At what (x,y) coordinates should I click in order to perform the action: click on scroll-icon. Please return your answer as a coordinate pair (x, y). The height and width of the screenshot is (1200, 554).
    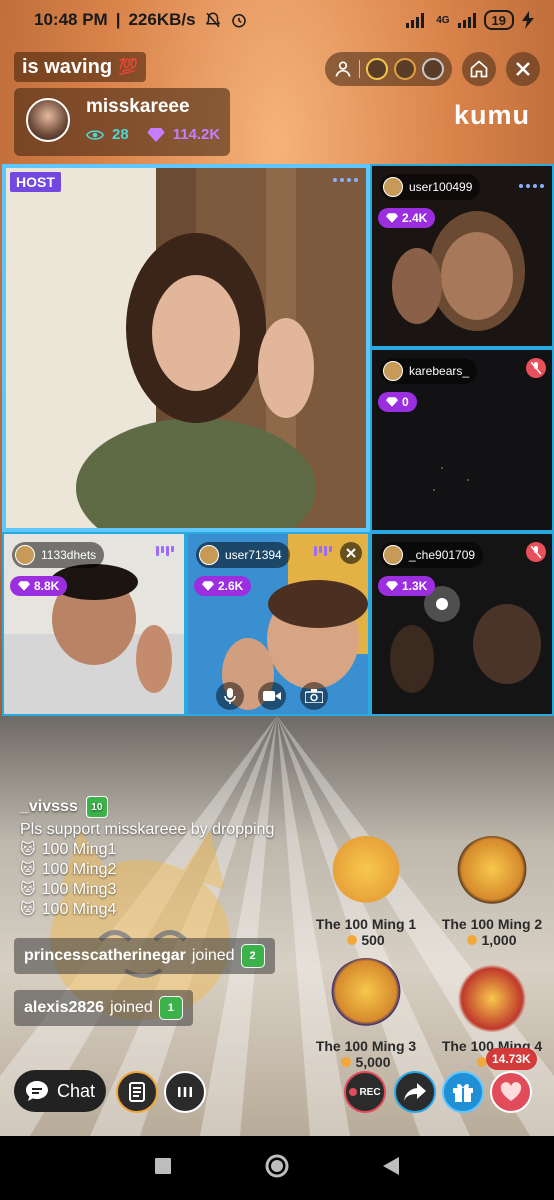
    Looking at the image, I should click on (137, 1092).